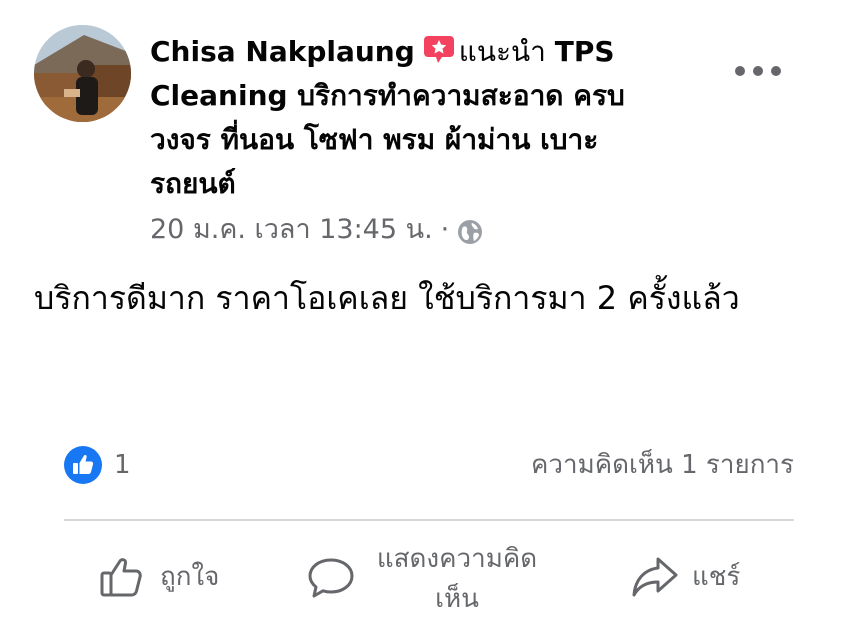  What do you see at coordinates (331, 579) in the screenshot?
I see `comment-bubble-icon` at bounding box center [331, 579].